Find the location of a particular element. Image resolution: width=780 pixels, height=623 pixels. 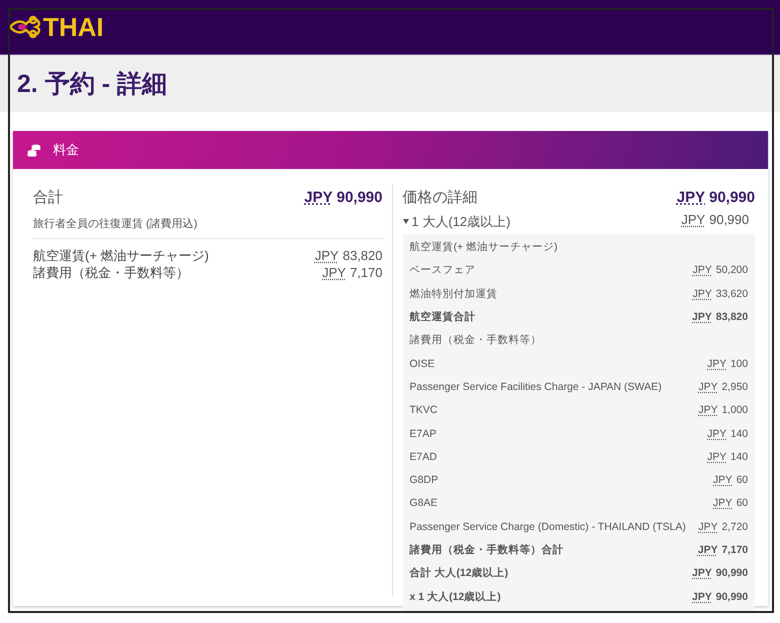

amount: 50,200 is located at coordinates (732, 270).